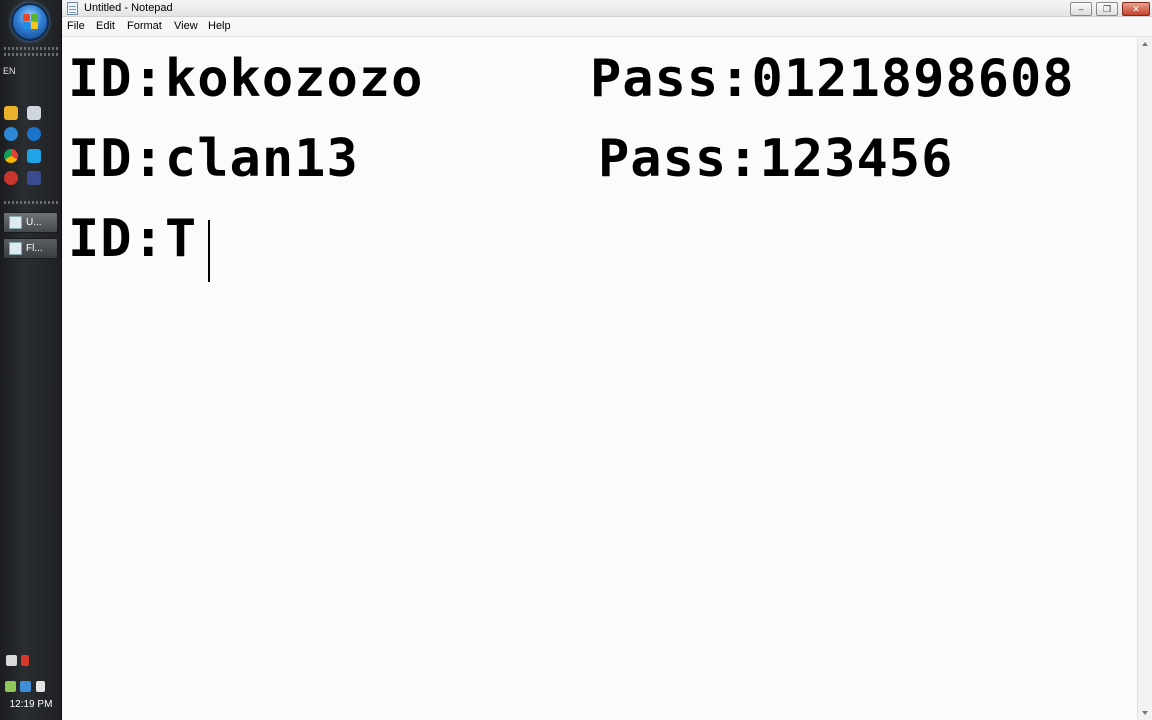 The height and width of the screenshot is (720, 1152). Describe the element at coordinates (832, 79) in the screenshot. I see `text-line-1-pass: Pass:0121898608` at that location.